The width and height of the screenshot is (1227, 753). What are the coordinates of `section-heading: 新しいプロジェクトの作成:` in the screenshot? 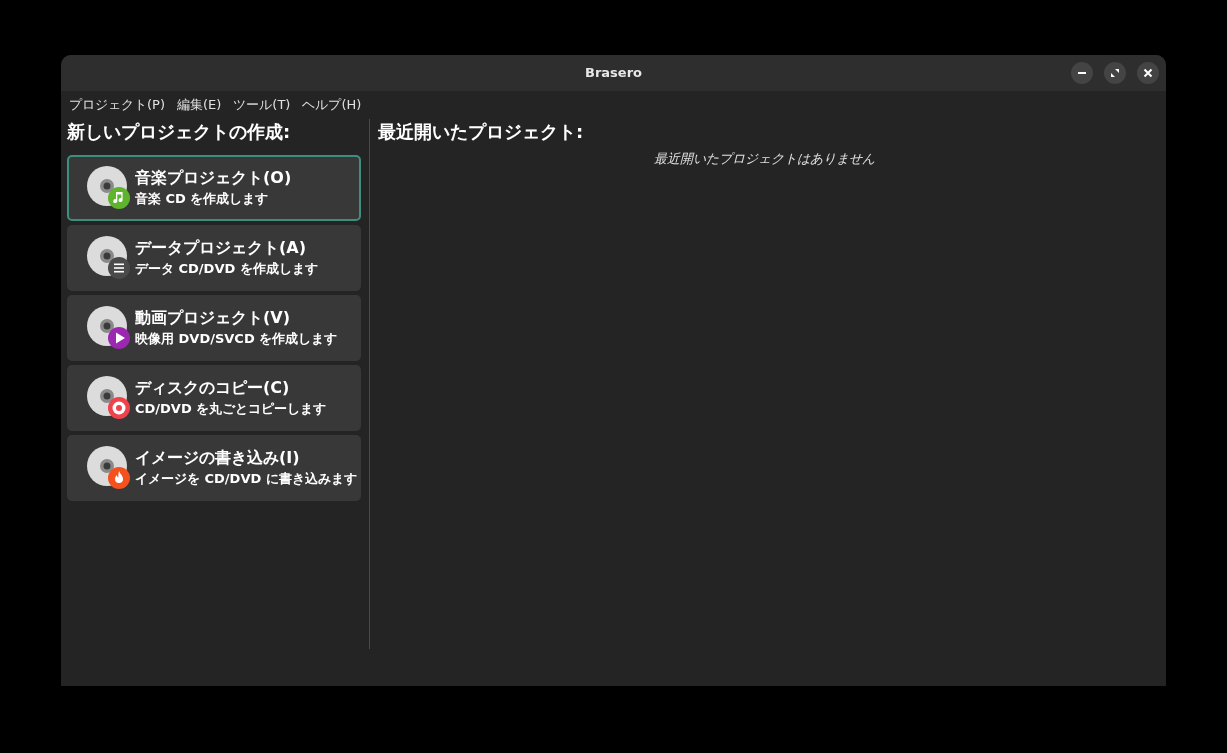 It's located at (179, 132).